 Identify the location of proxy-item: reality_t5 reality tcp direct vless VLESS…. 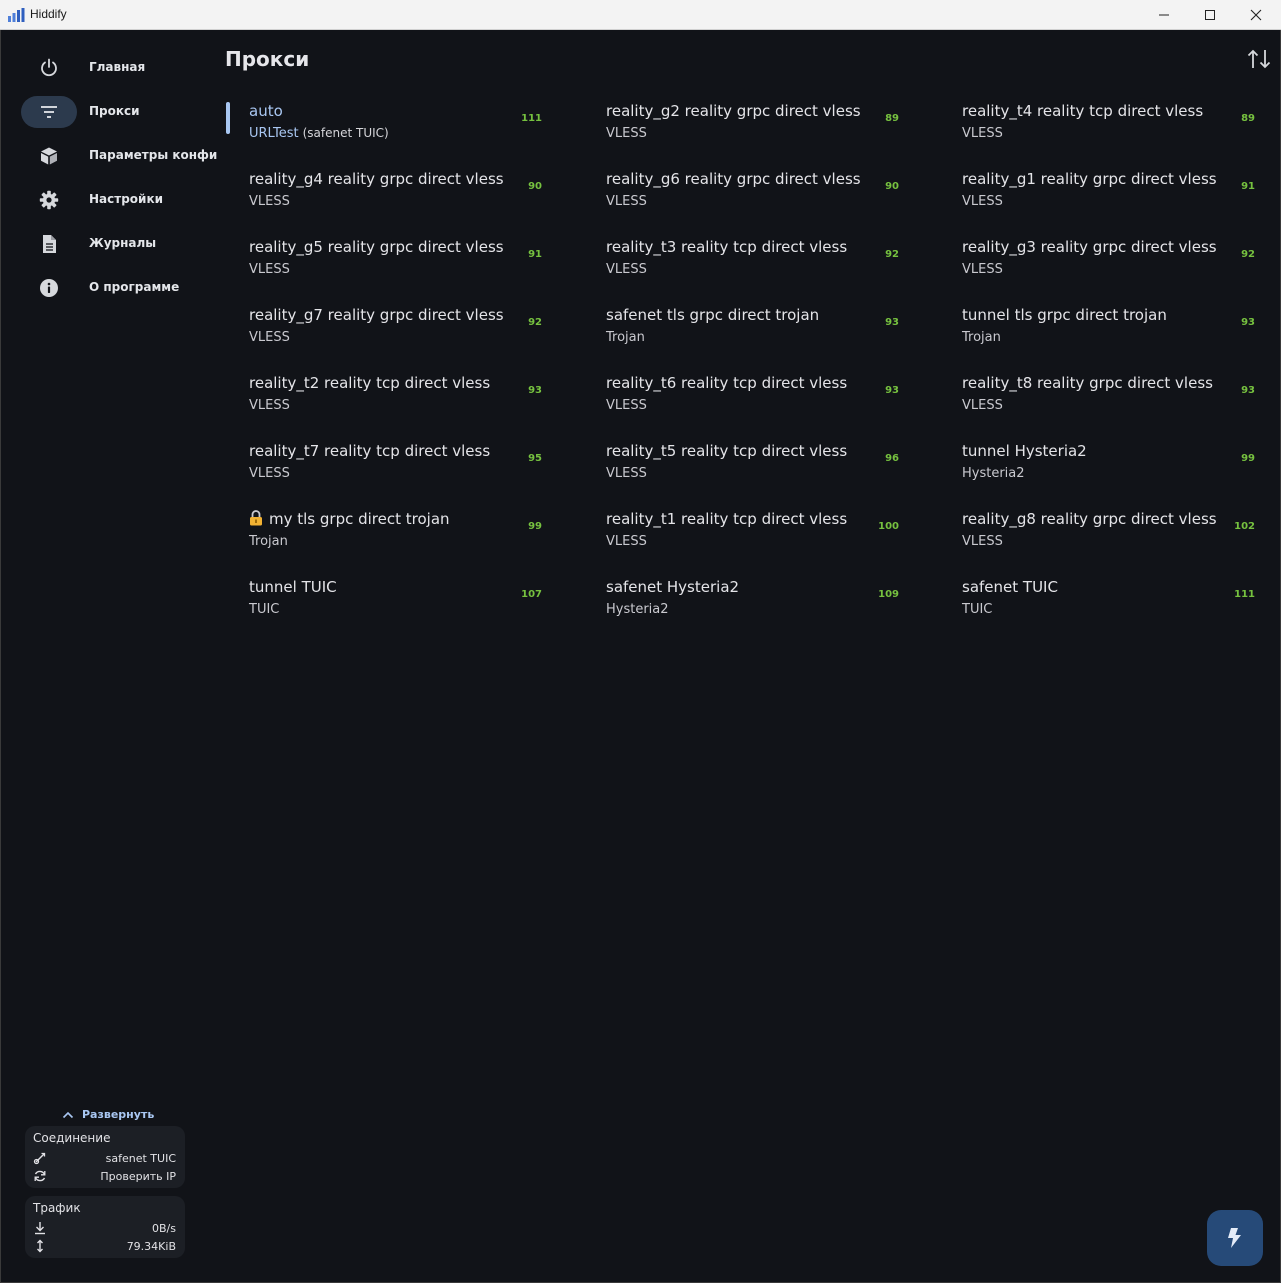
(752, 468).